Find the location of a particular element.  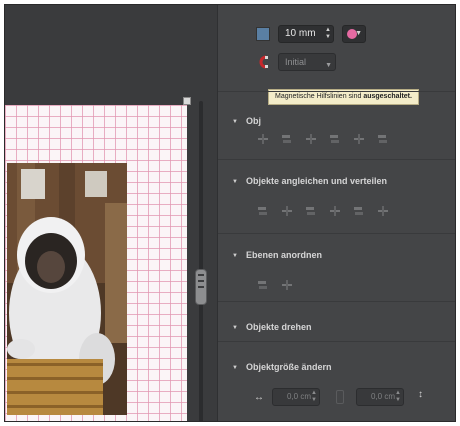

align-top-icon is located at coordinates (335, 139).